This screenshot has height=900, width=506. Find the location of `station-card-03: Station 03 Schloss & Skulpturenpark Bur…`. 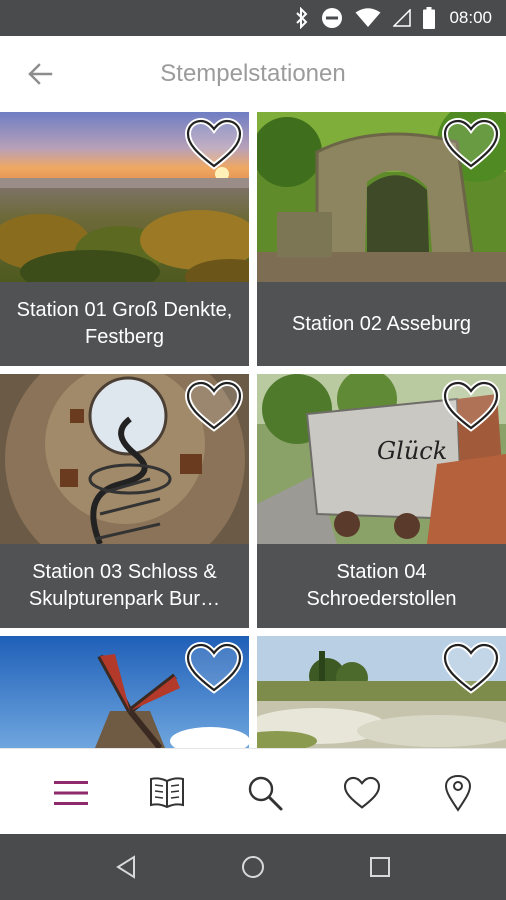

station-card-03: Station 03 Schloss & Skulpturenpark Bur… is located at coordinates (124, 501).